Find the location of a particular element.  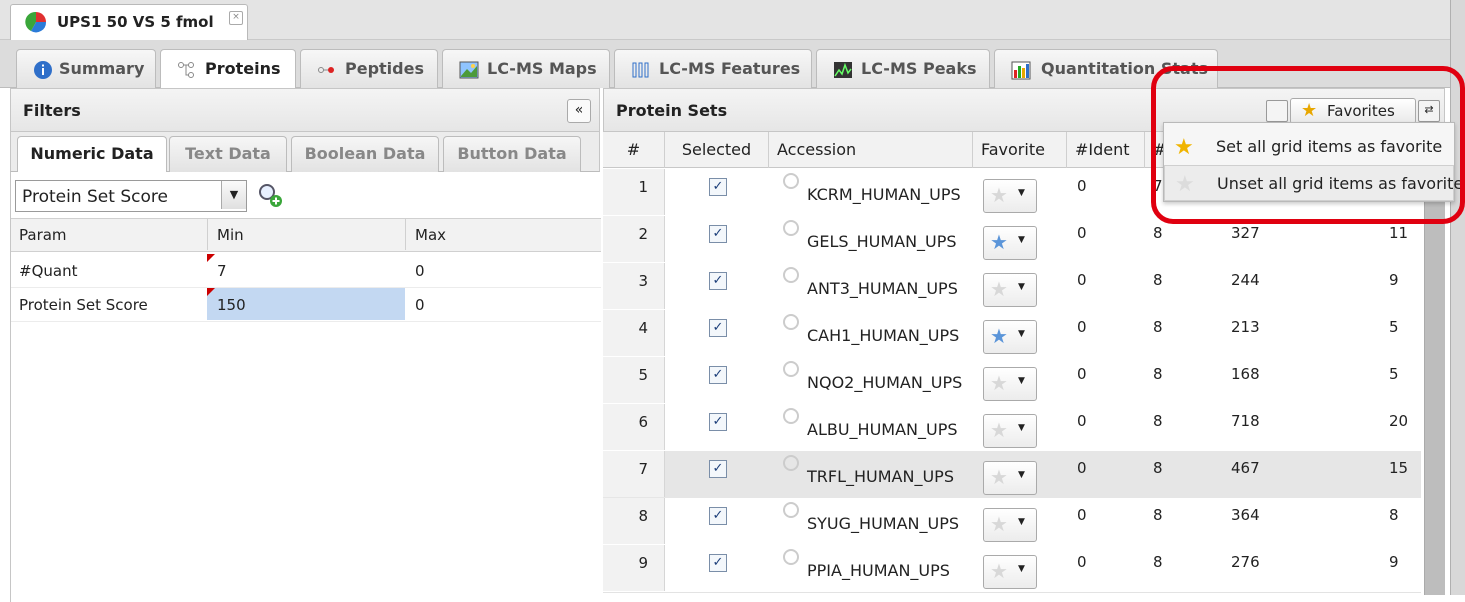

row-index: 6 is located at coordinates (634, 427).